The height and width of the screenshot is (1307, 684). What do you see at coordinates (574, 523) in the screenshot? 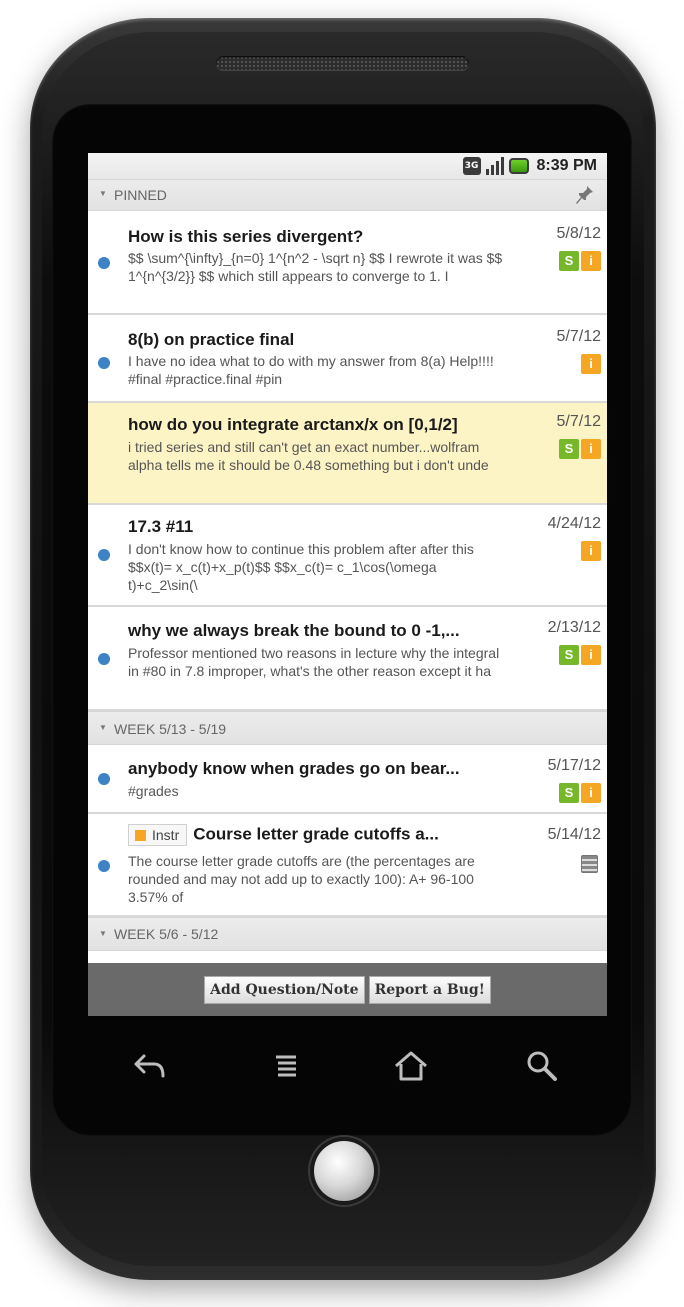
I see `post-date: 4/24/12` at bounding box center [574, 523].